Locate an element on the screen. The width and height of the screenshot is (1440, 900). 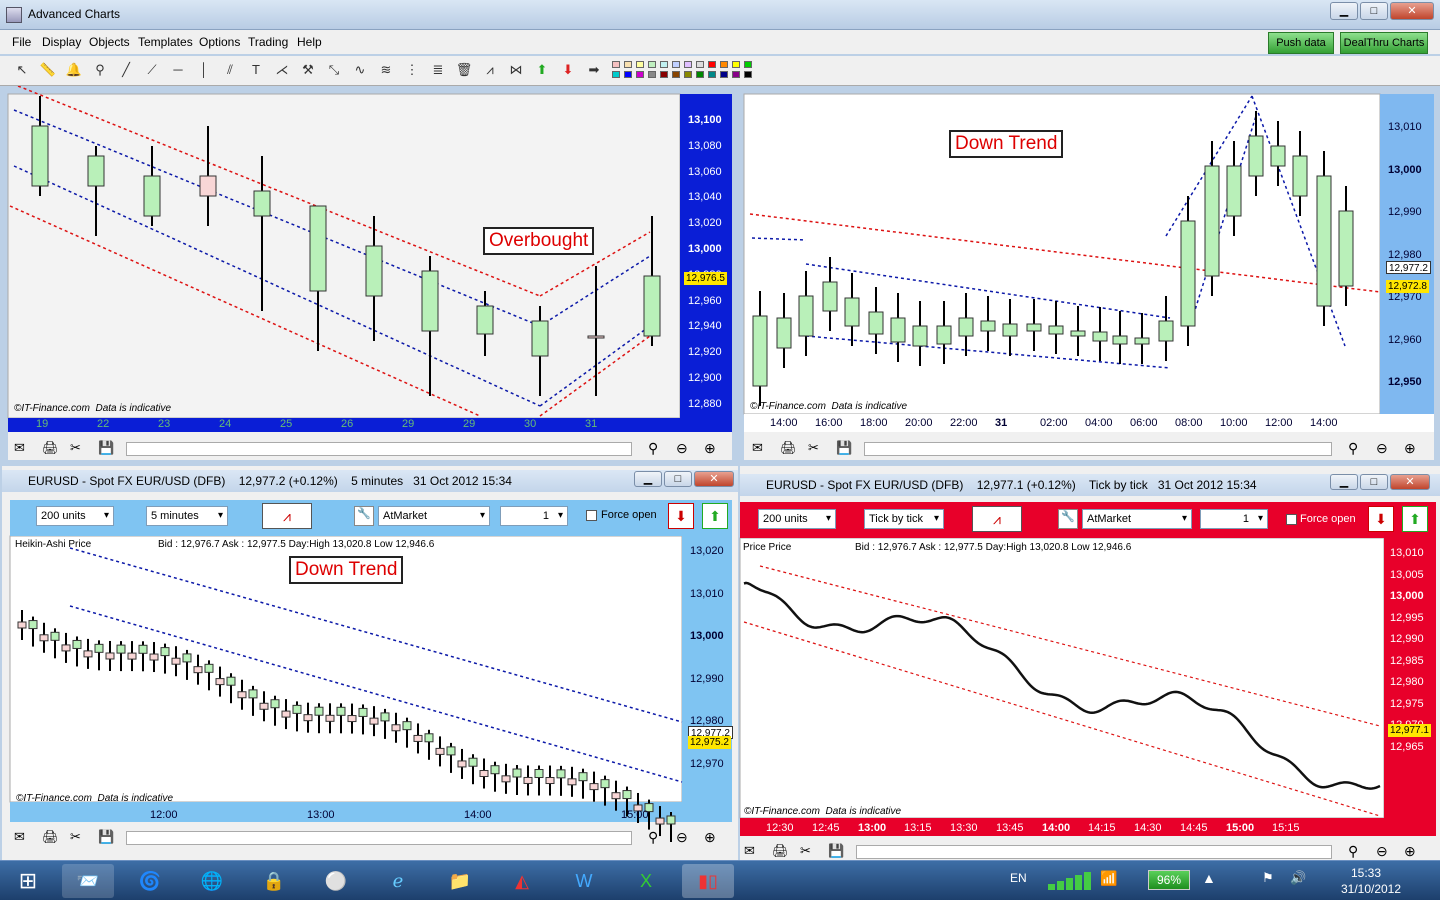
zoom-in-icon: ⊕ is located at coordinates (1410, 851).